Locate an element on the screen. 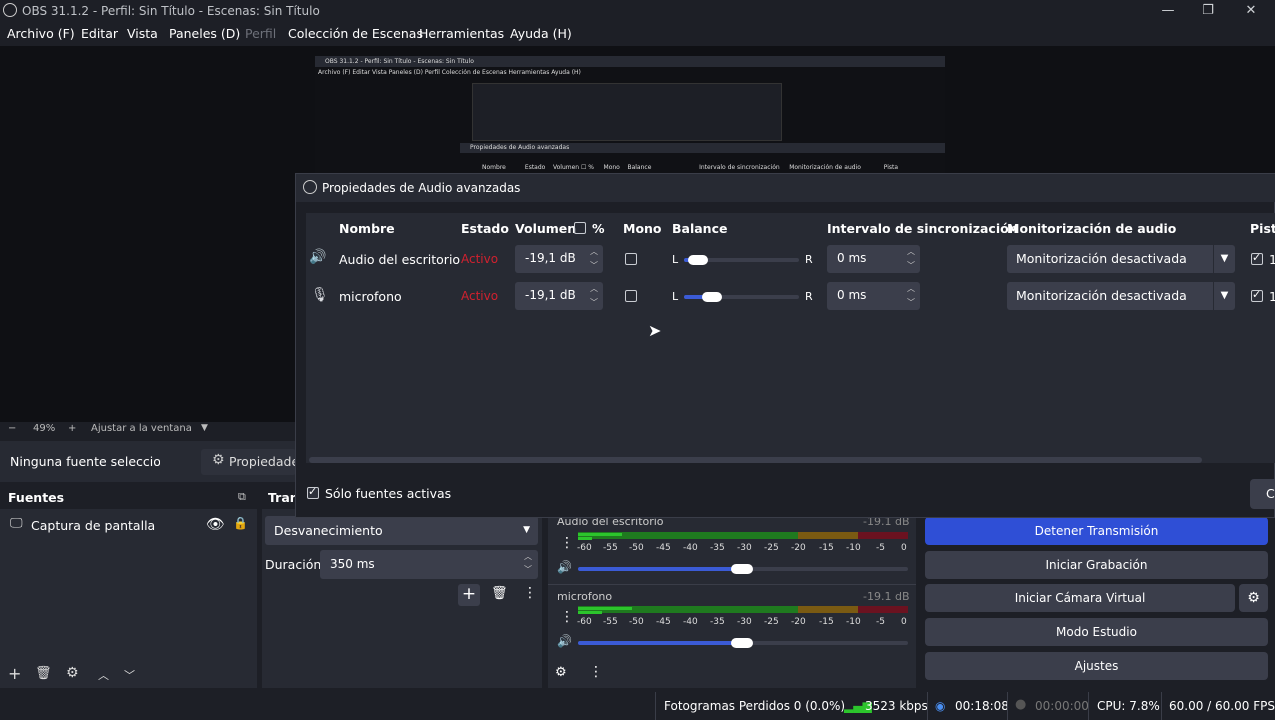  menu-herramientas: Herramientas is located at coordinates (461, 33).